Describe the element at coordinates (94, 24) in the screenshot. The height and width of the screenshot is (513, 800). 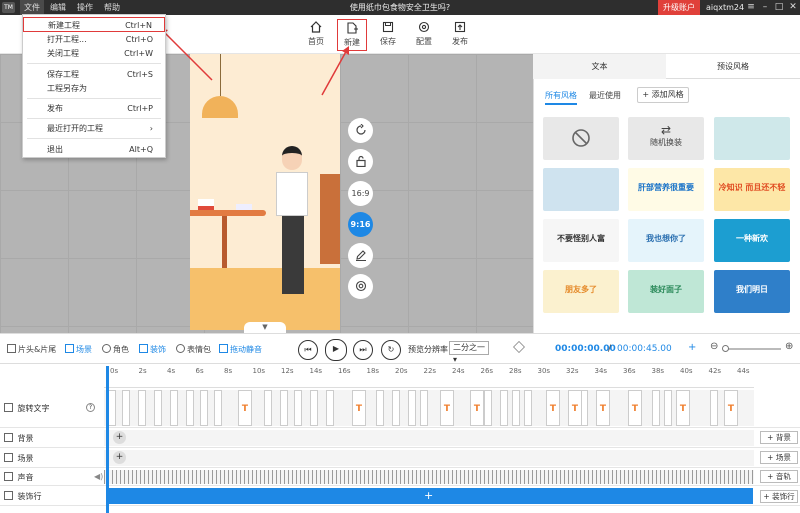
I see `menu-new-project: 新建工程 Ctrl+N` at that location.